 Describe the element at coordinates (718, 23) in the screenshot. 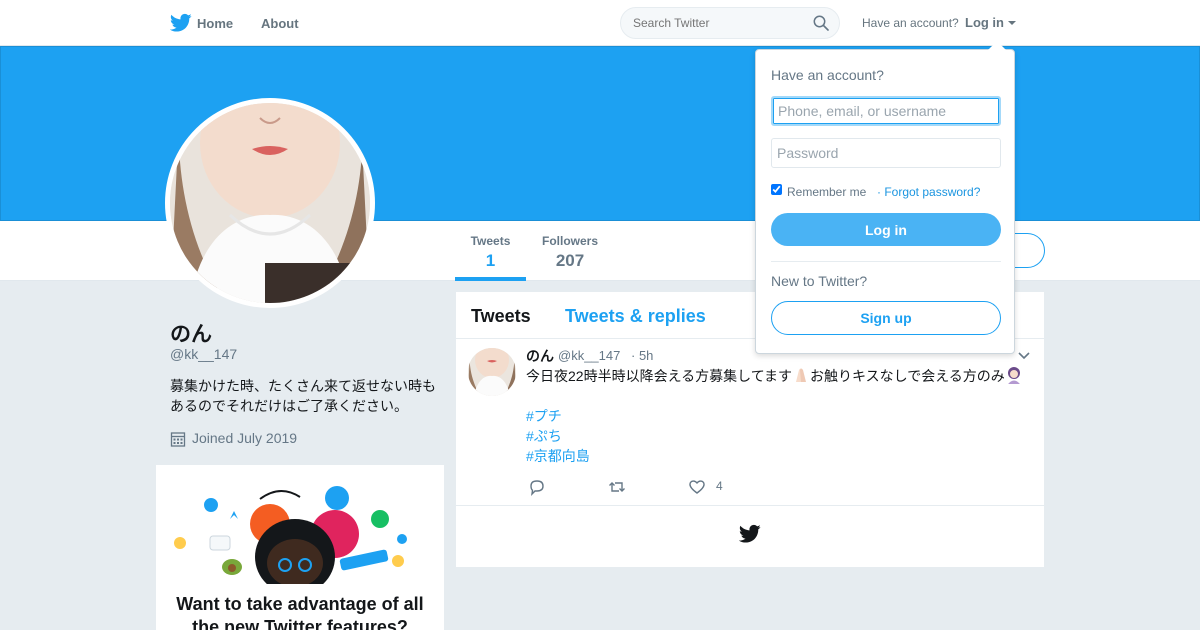

I see `search-input` at that location.